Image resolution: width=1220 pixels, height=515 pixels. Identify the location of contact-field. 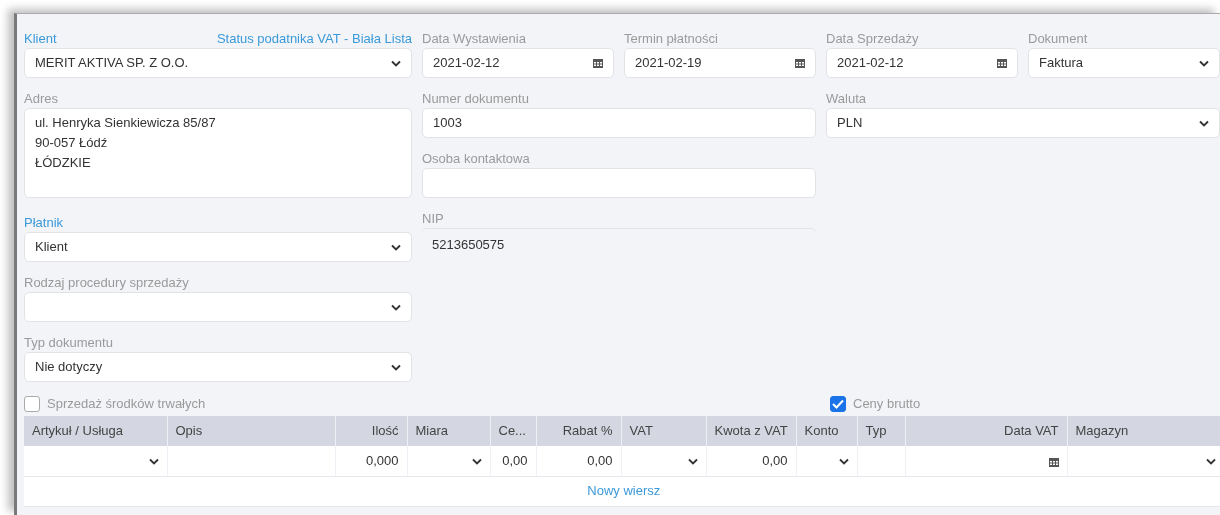
(619, 183).